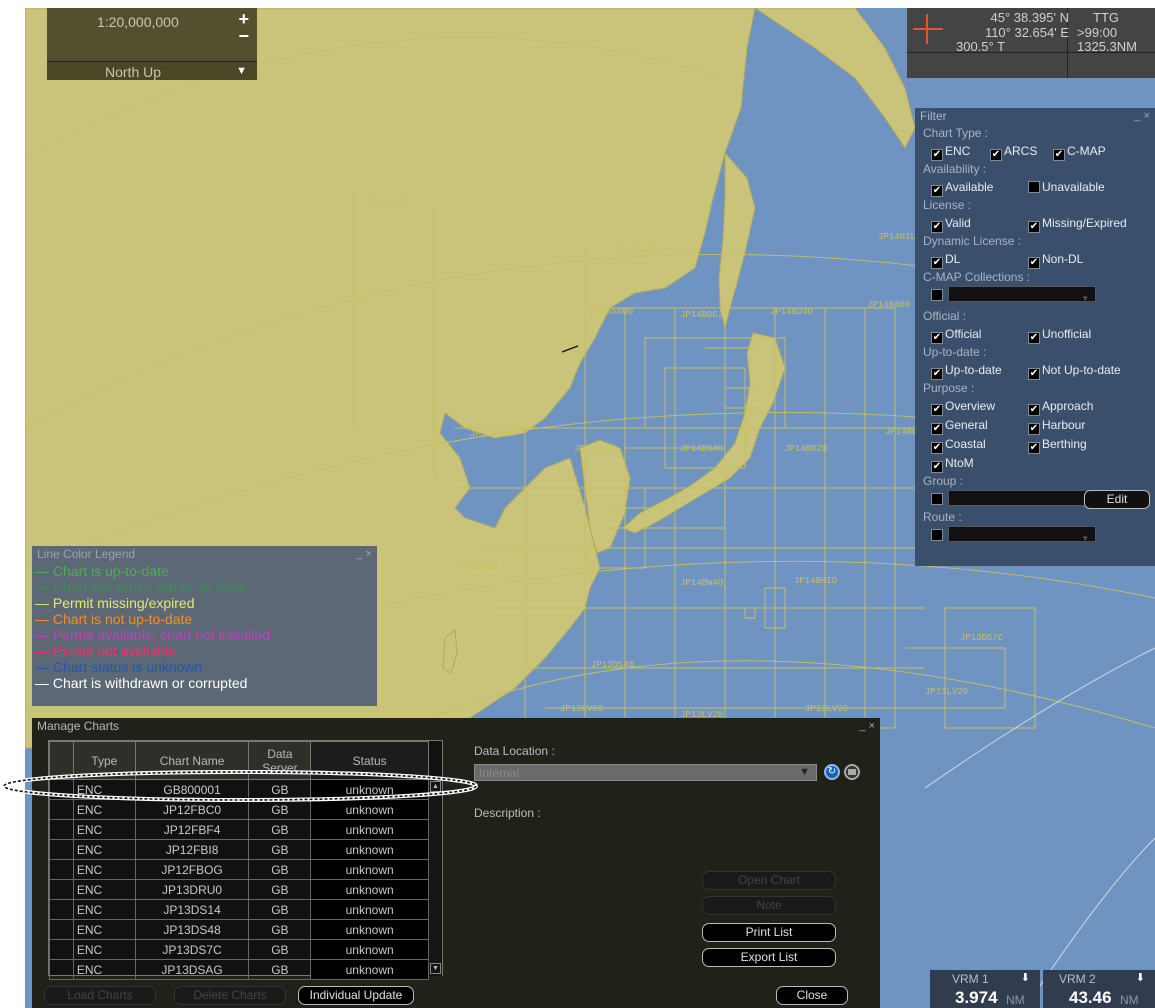 The width and height of the screenshot is (1155, 1008). I want to click on ttg-value: >99:00, so click(1097, 32).